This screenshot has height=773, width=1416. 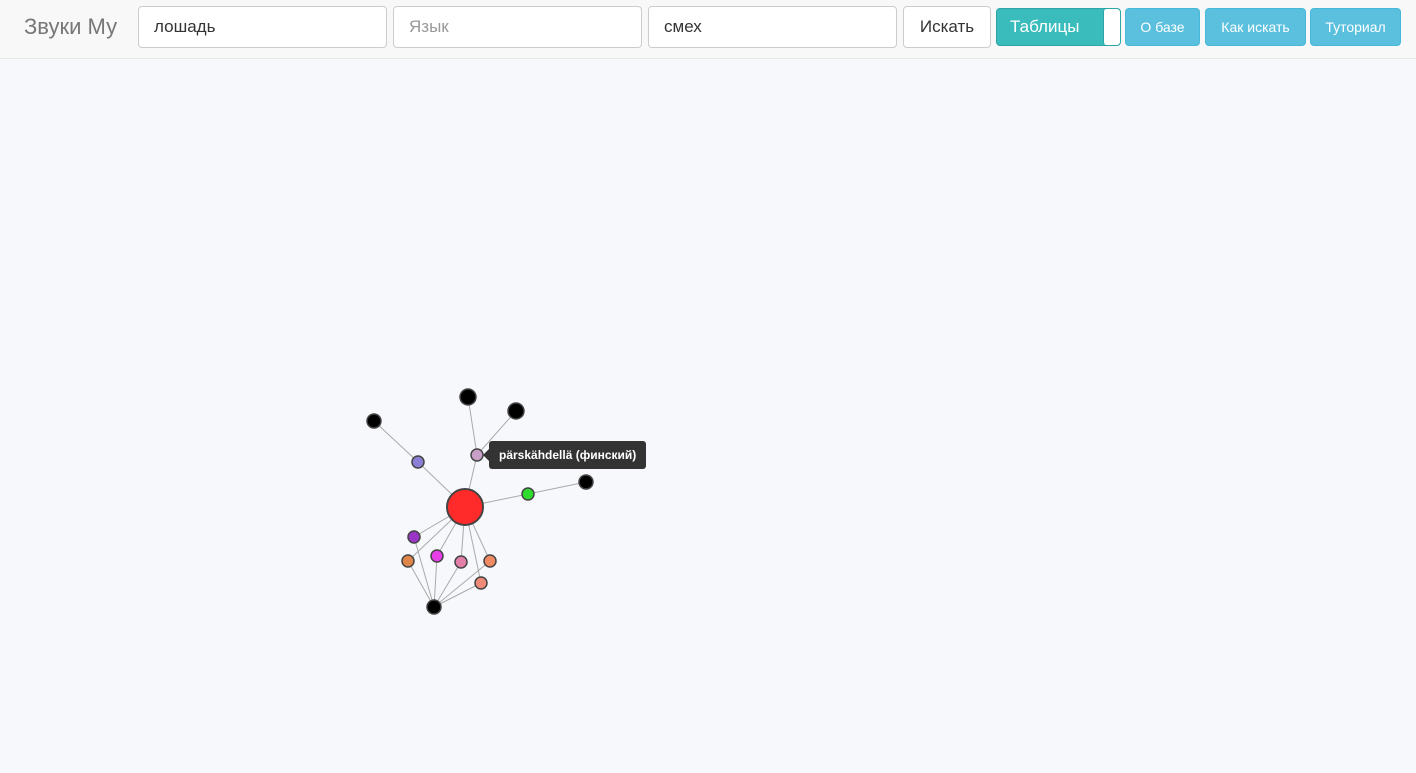 What do you see at coordinates (517, 27) in the screenshot?
I see `language-input` at bounding box center [517, 27].